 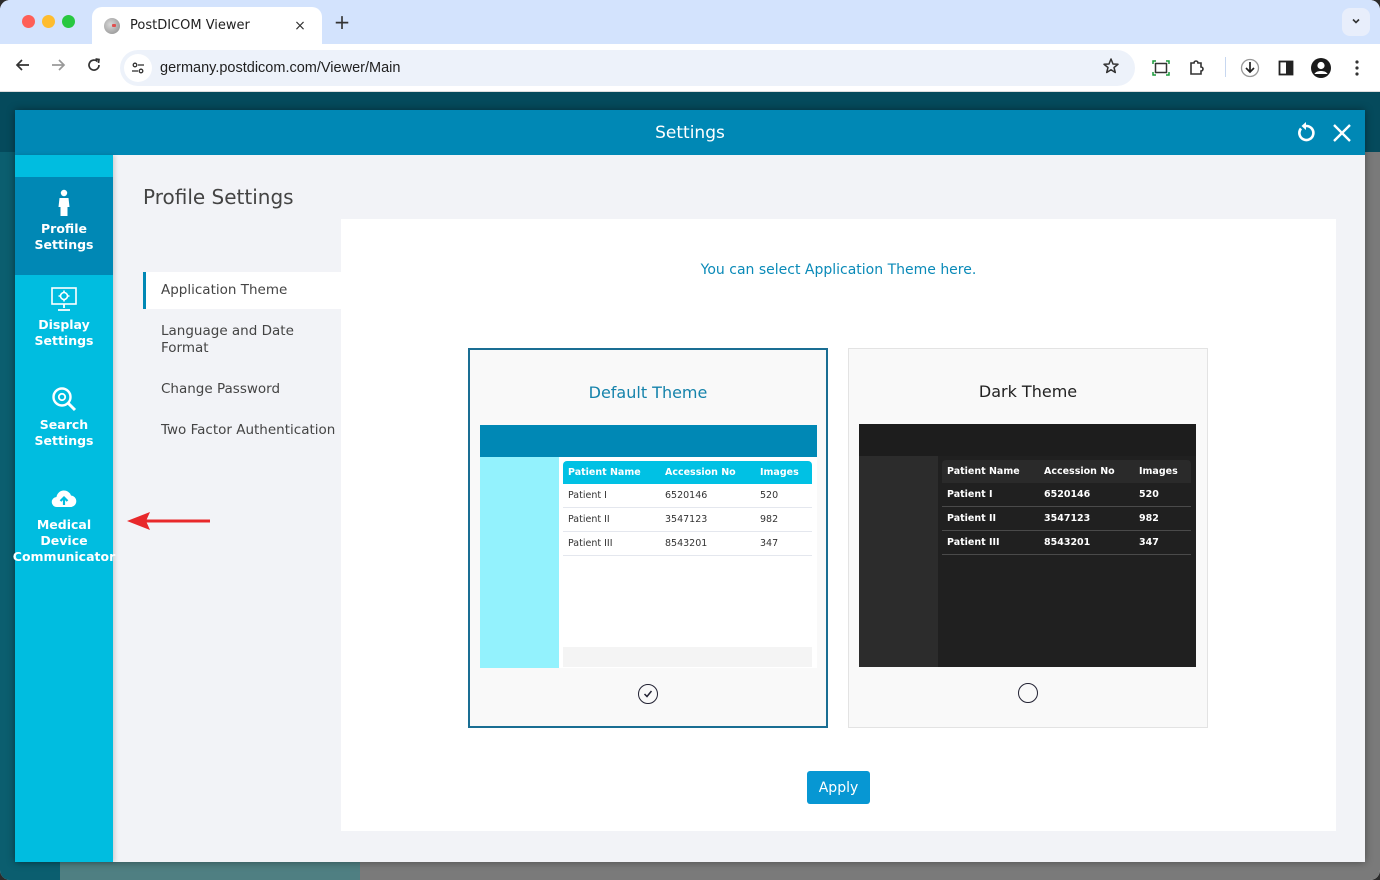 I want to click on table-cell: Patient II, so click(x=972, y=518).